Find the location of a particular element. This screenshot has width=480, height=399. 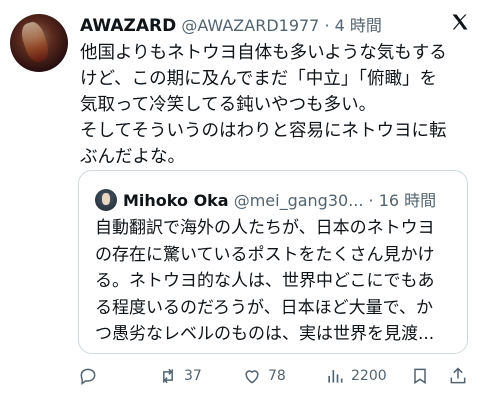

quote-handle-time: @mei_gang30... · 16 時間 is located at coordinates (335, 200).